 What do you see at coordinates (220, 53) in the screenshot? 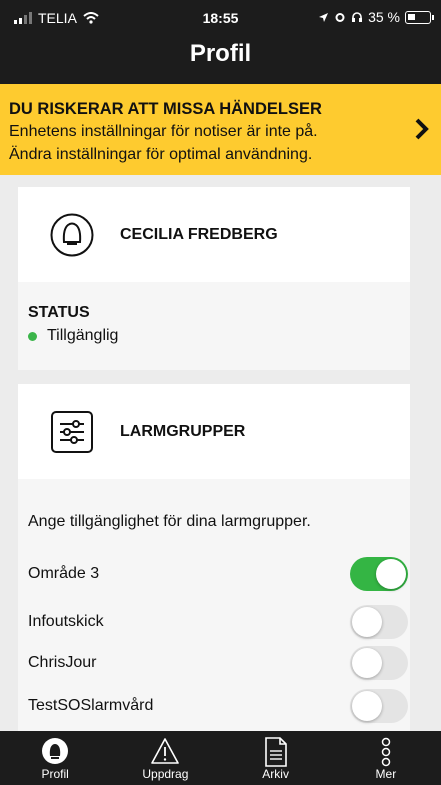
I see `page-title: Profil` at bounding box center [220, 53].